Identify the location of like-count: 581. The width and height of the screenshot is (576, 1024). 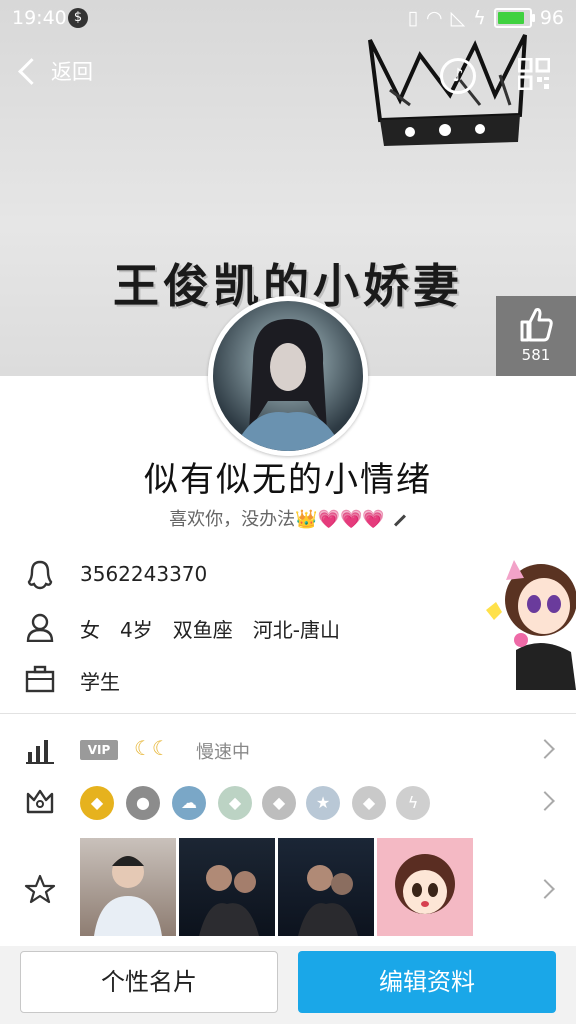
(536, 355).